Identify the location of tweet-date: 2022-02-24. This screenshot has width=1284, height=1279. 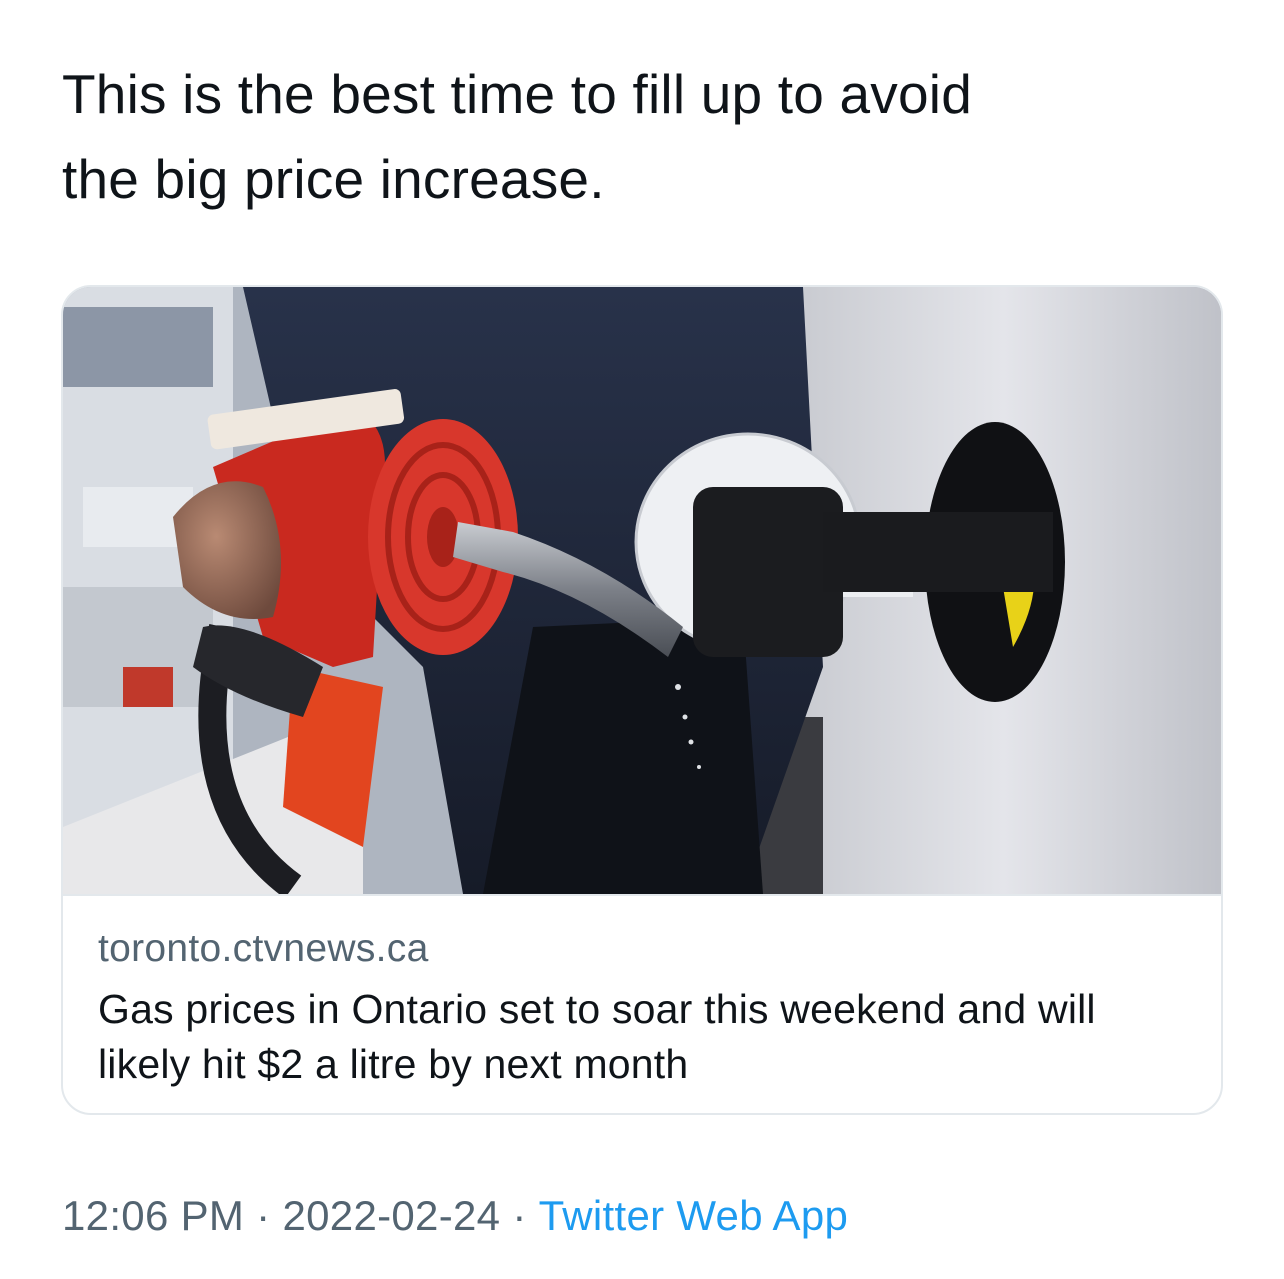
(391, 1215).